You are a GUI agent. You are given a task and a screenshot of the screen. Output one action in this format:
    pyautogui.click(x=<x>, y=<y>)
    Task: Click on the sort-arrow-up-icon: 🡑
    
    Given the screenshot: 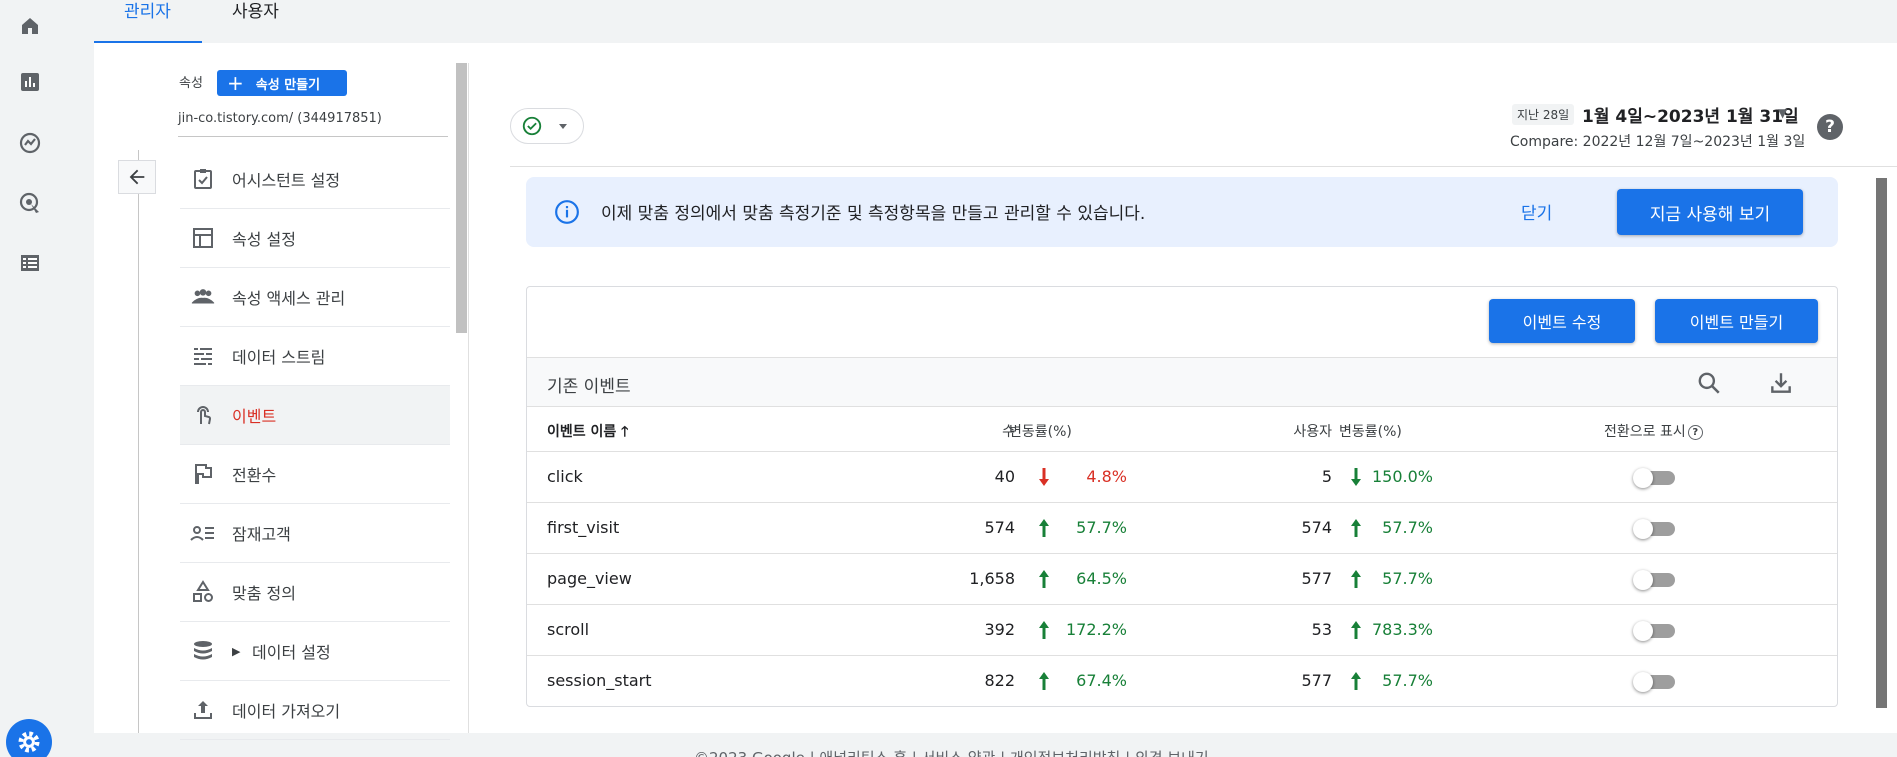 What is the action you would take?
    pyautogui.click(x=625, y=432)
    